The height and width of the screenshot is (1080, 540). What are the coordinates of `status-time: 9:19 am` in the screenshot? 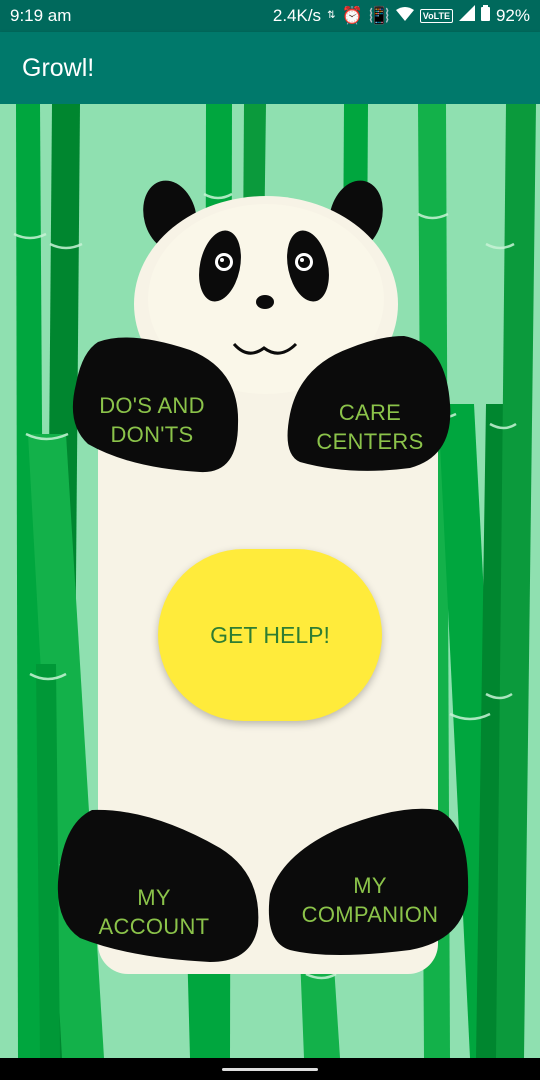 It's located at (41, 15).